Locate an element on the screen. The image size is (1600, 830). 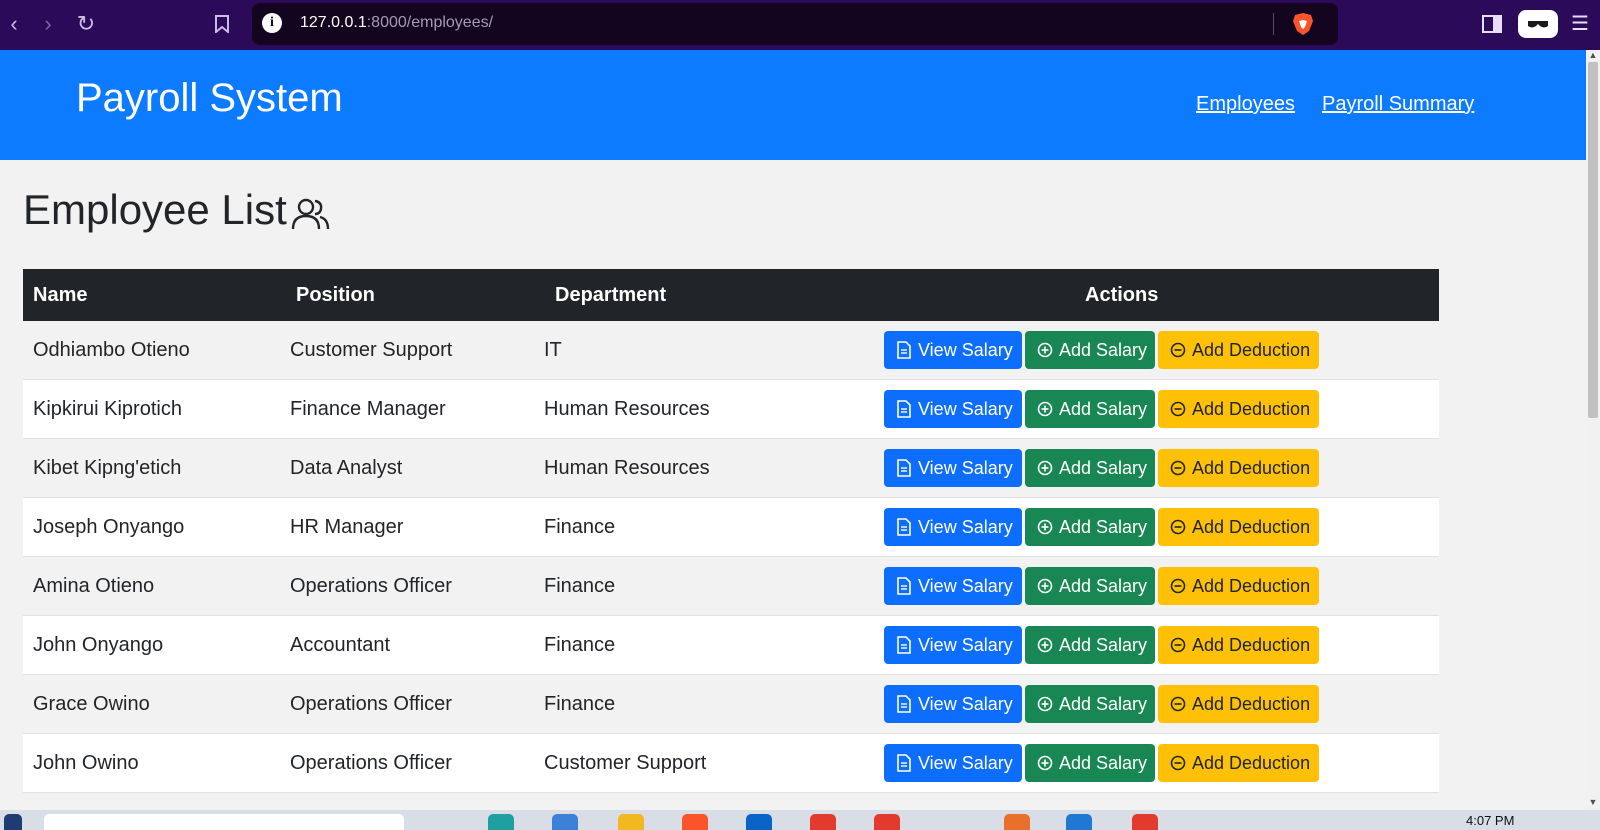
vscode-icon is located at coordinates (1079, 822).